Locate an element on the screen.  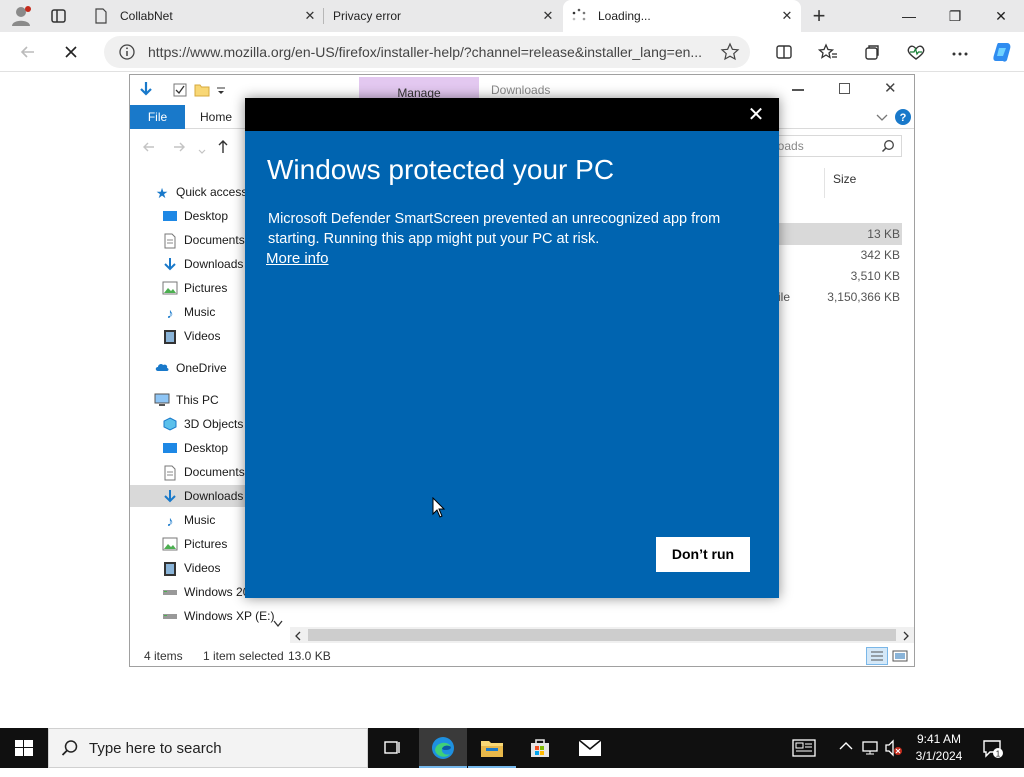
taskbar: Type here to search 9:41 AM 3/1/2024 1 is located at coordinates (512, 748).